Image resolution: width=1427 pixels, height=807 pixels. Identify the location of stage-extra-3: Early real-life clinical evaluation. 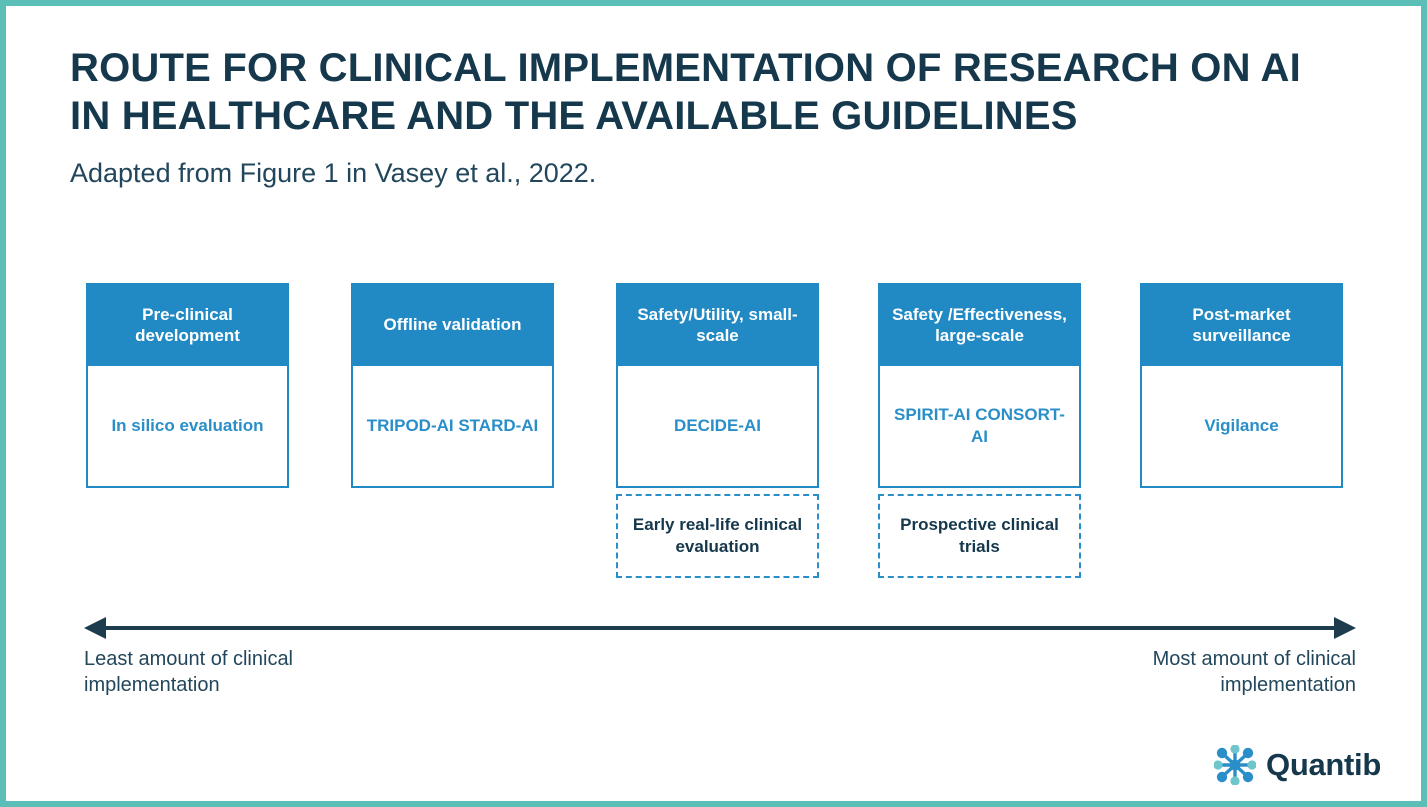
(717, 536).